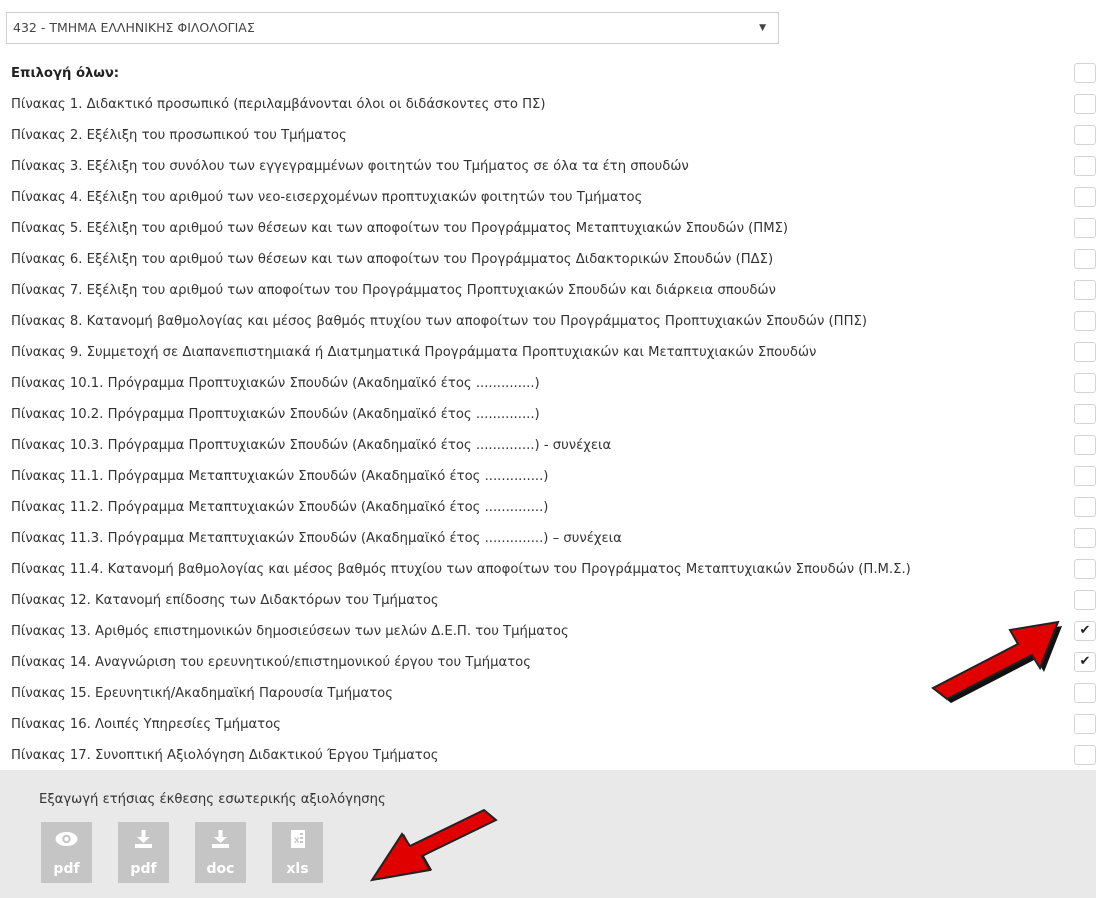 The height and width of the screenshot is (898, 1096). What do you see at coordinates (66, 839) in the screenshot?
I see `eye-icon` at bounding box center [66, 839].